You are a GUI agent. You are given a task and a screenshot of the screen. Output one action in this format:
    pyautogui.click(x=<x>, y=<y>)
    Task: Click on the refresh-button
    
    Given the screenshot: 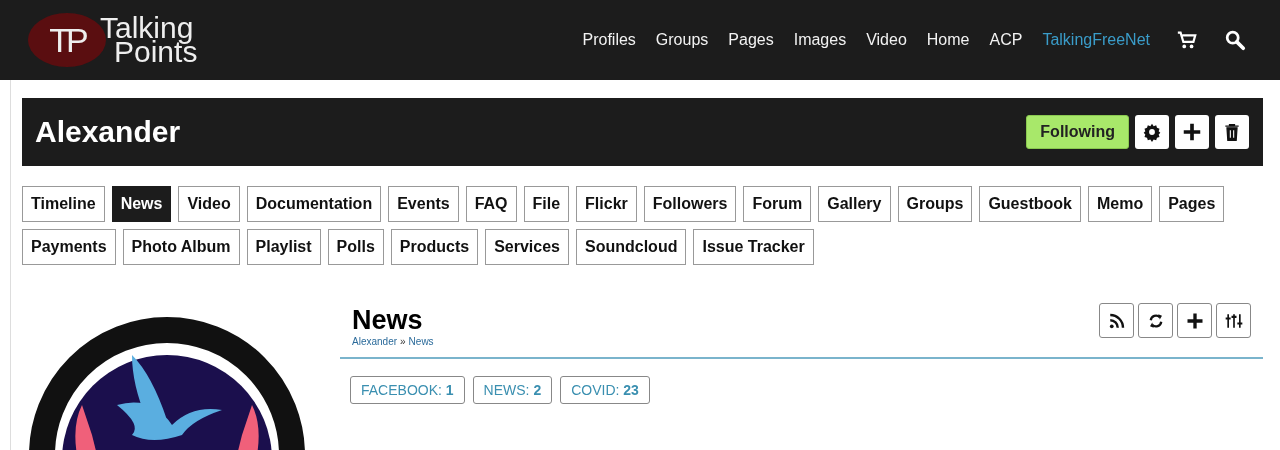 What is the action you would take?
    pyautogui.click(x=1155, y=320)
    